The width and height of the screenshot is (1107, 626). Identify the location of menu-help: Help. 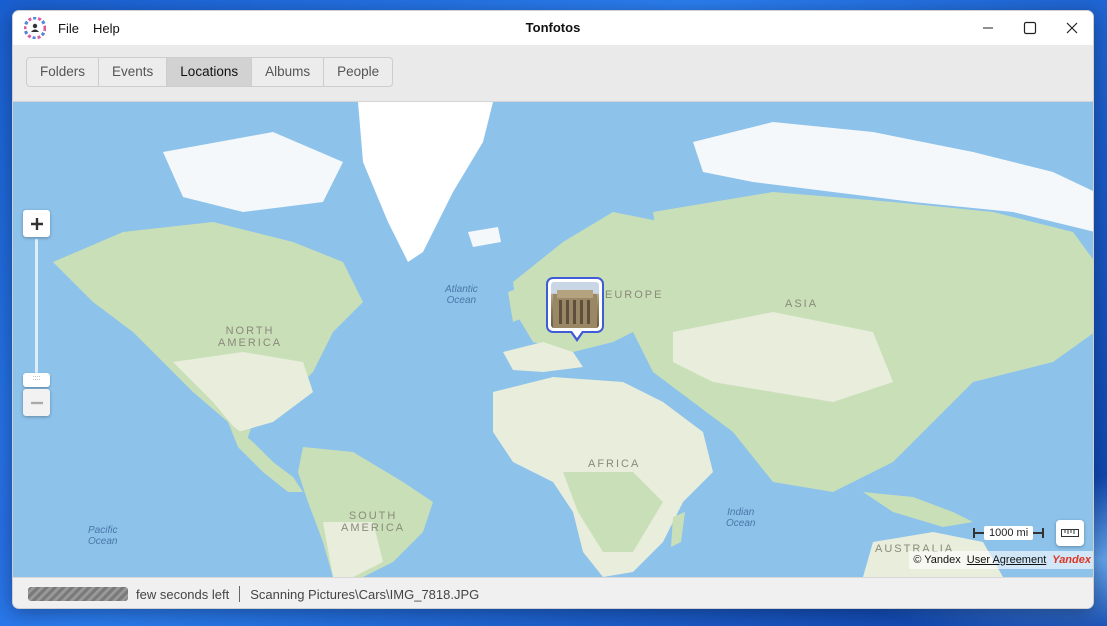
(106, 28).